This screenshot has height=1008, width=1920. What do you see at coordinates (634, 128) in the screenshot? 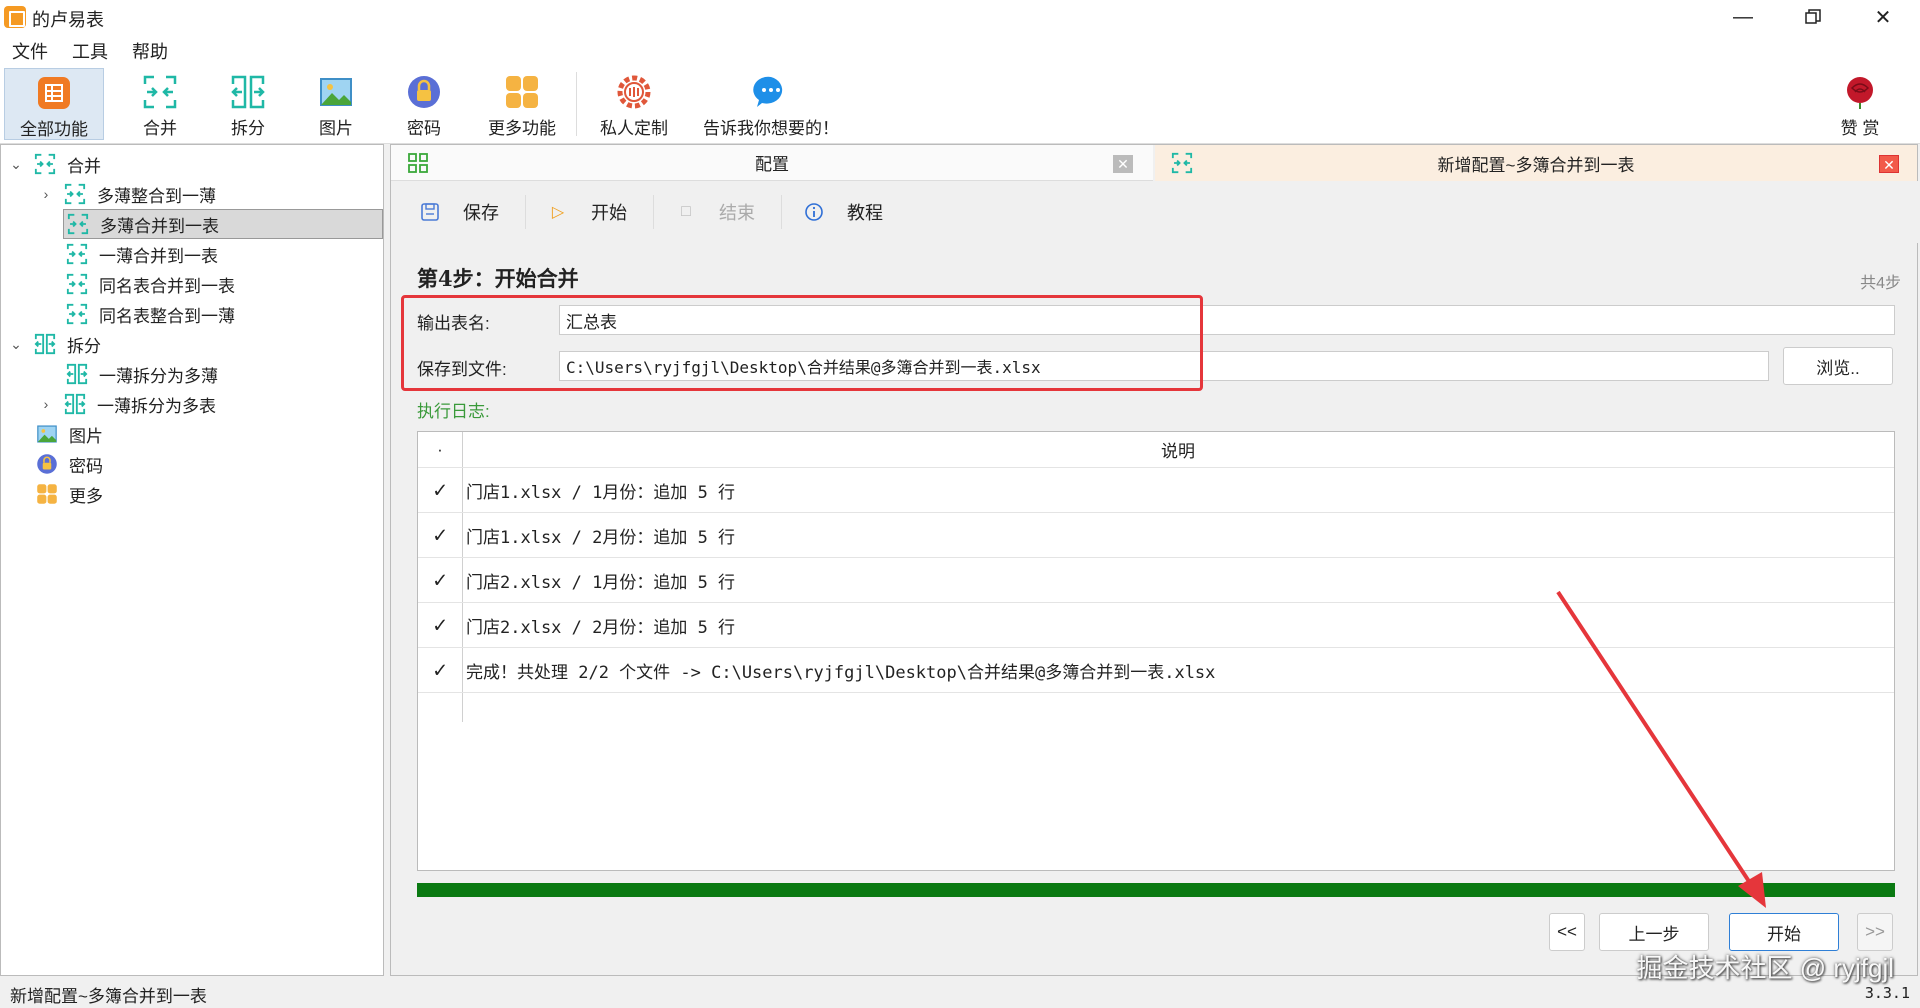
I see `toolbar-custom-label: 私人定制` at bounding box center [634, 128].